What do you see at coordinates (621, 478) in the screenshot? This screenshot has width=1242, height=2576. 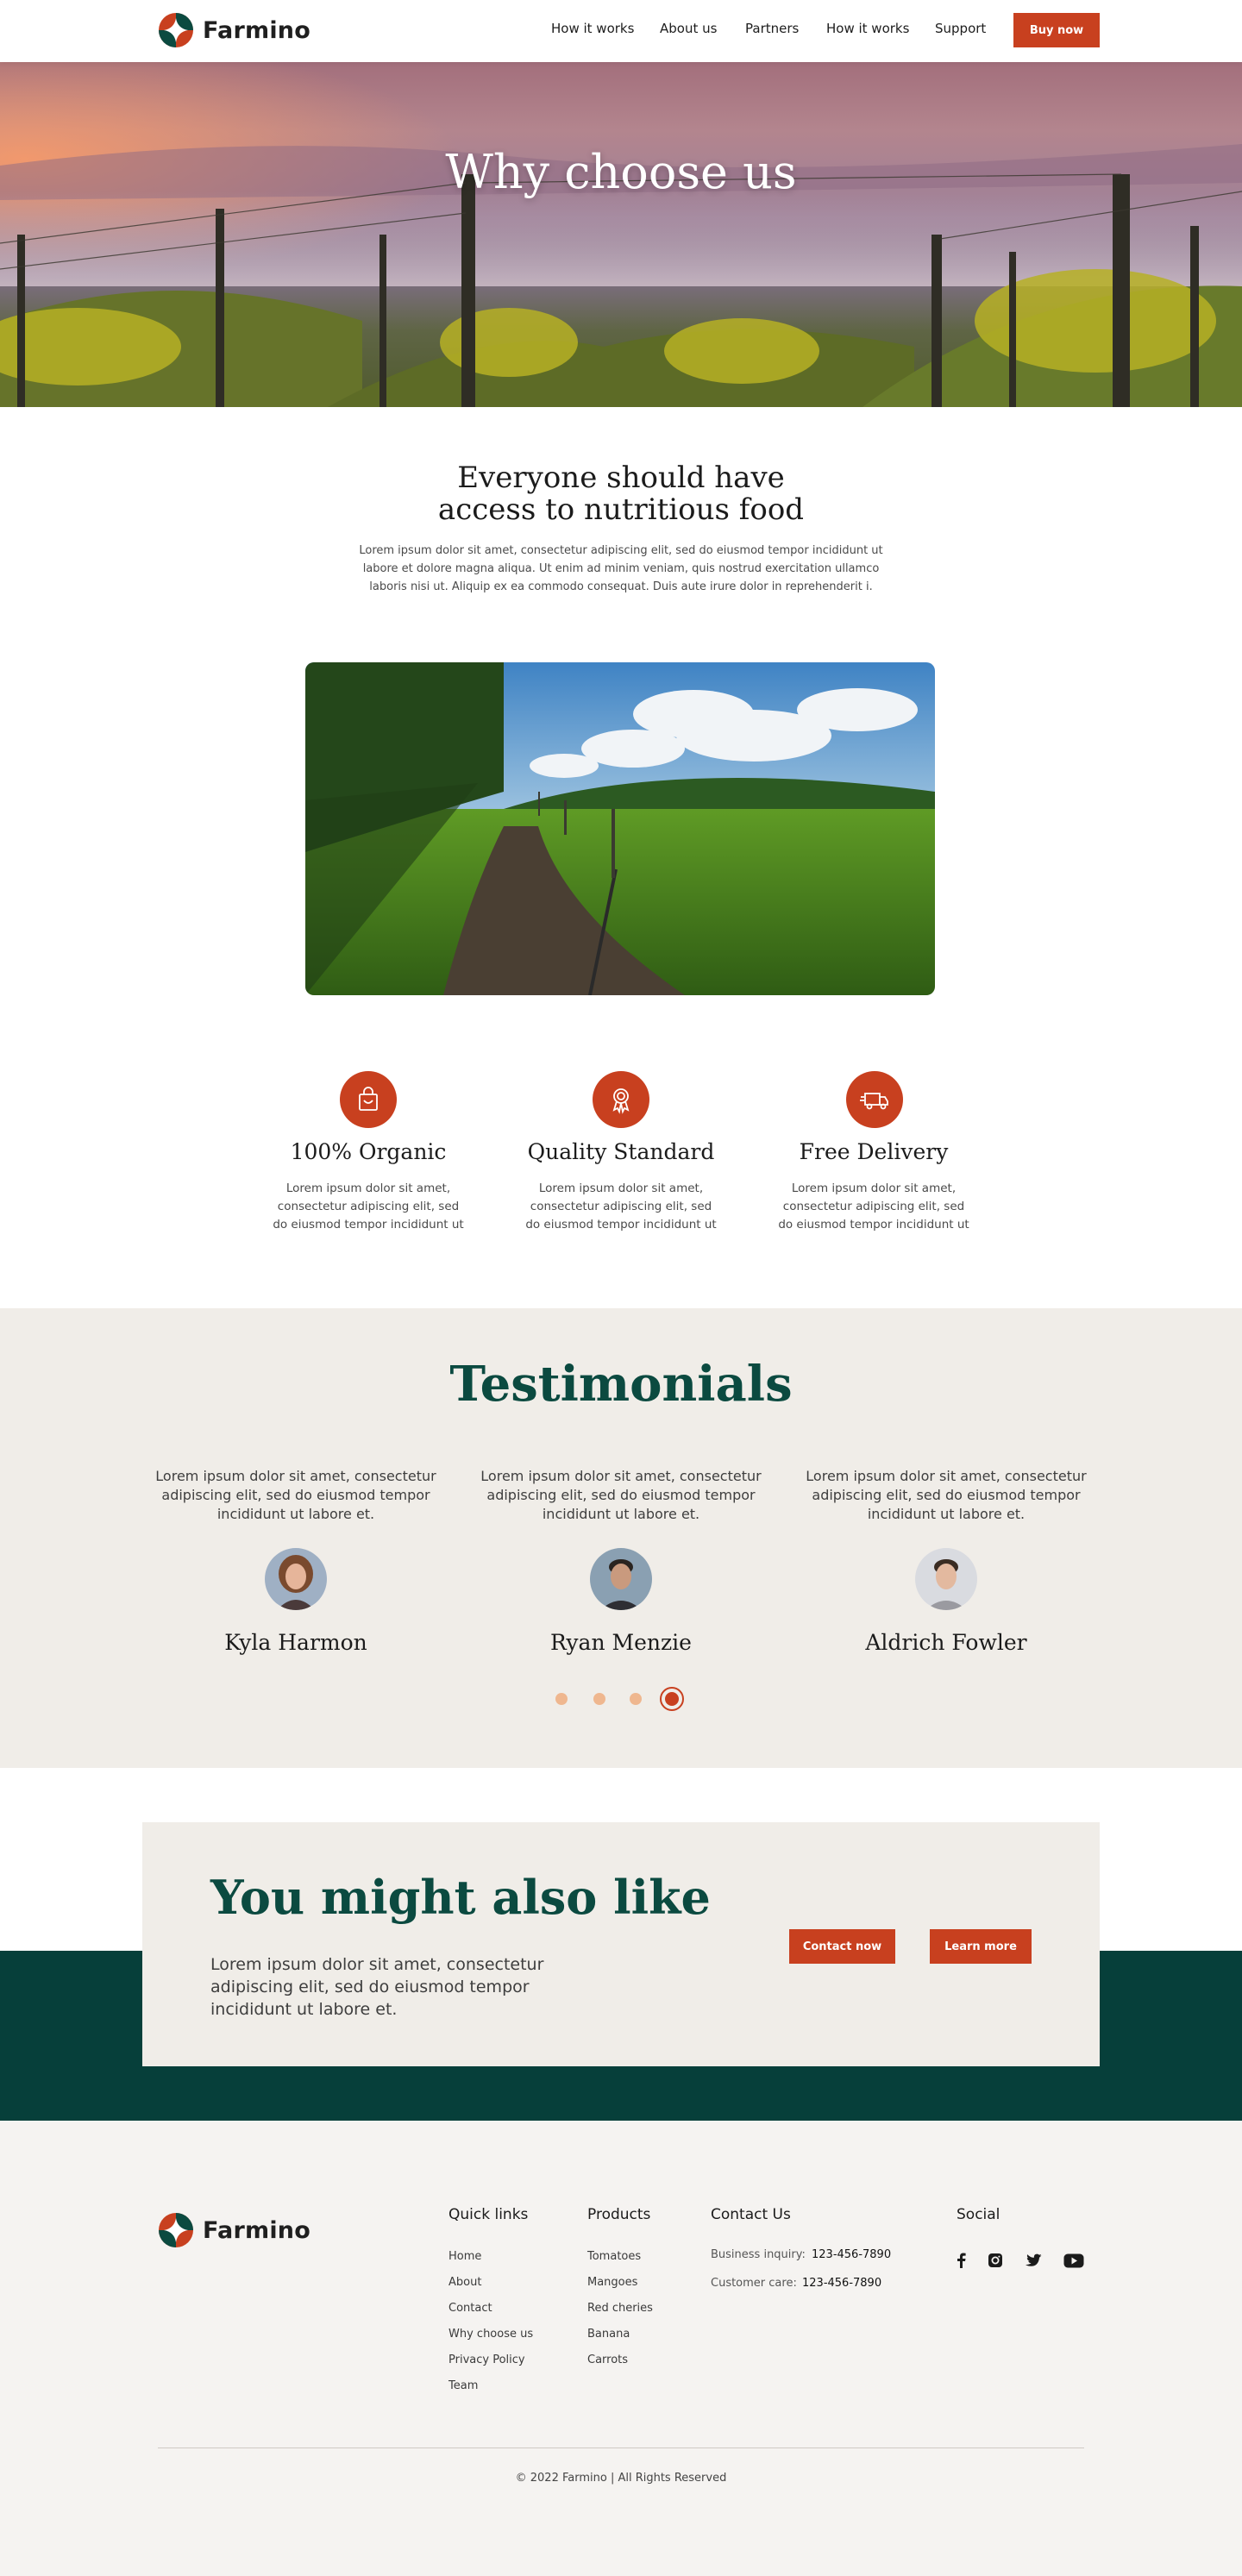 I see `intro-title-line1: Everyone should have` at bounding box center [621, 478].